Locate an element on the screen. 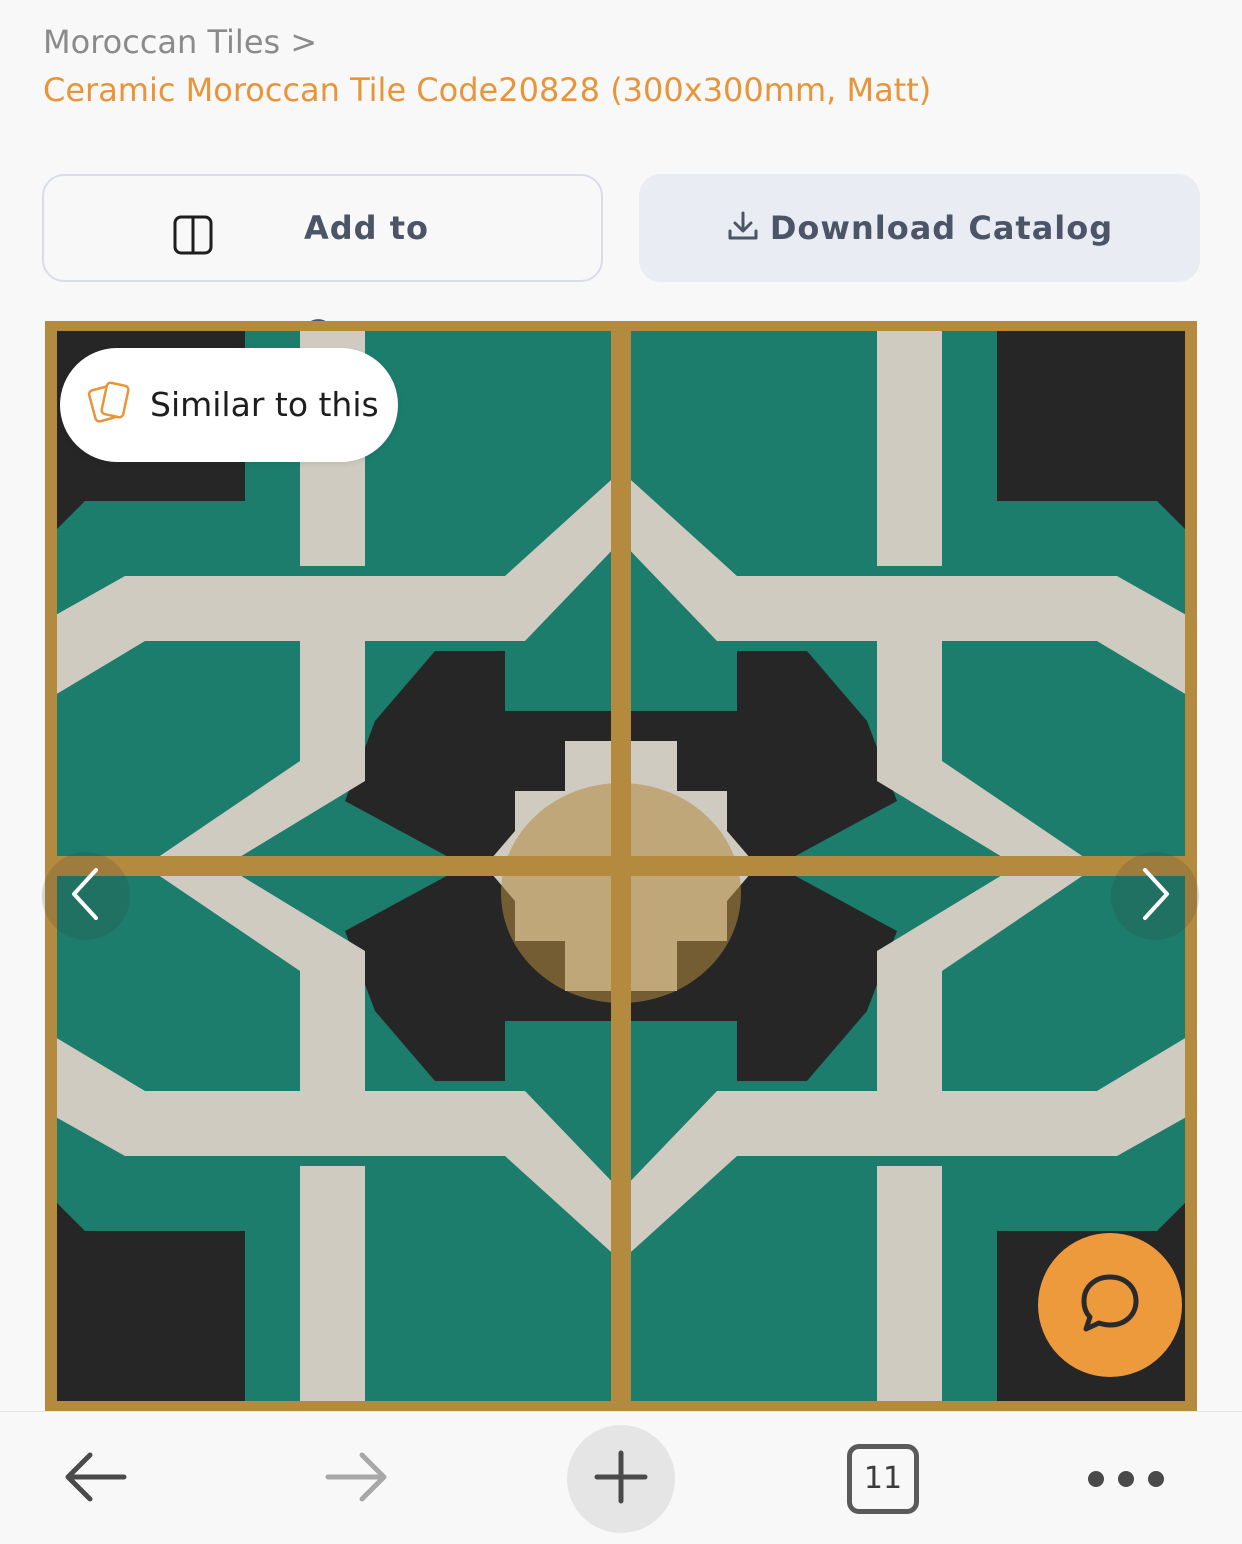 Image resolution: width=1242 pixels, height=1544 pixels. plus-icon is located at coordinates (621, 1479).